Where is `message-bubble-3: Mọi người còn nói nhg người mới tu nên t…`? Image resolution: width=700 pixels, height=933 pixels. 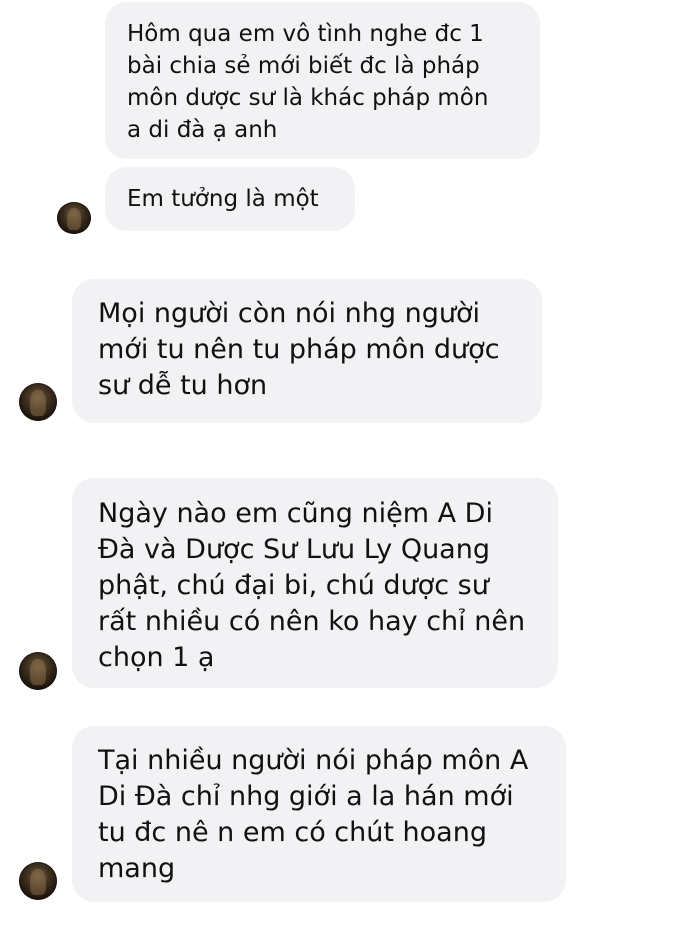
message-bubble-3: Mọi người còn nói nhg người mới tu nên t… is located at coordinates (307, 351).